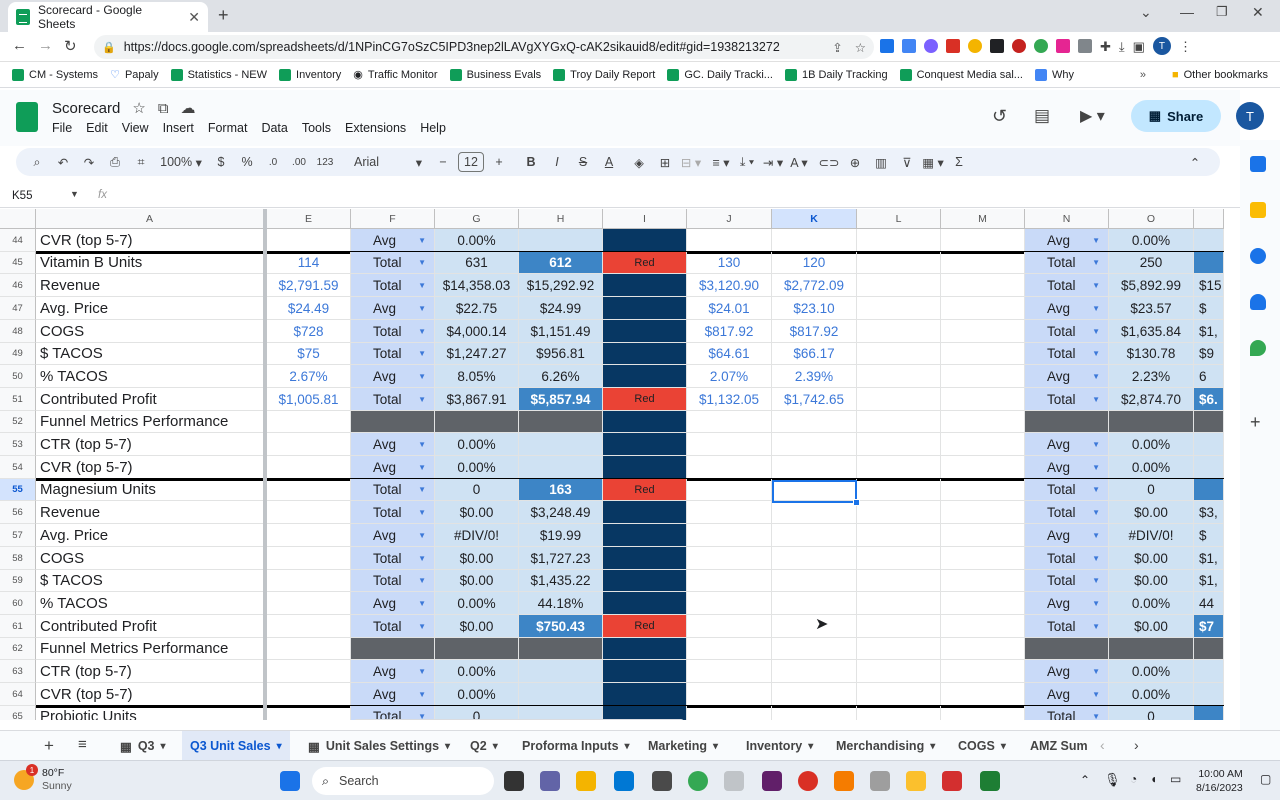  Describe the element at coordinates (1209, 603) in the screenshot. I see `cell-p: 44` at that location.